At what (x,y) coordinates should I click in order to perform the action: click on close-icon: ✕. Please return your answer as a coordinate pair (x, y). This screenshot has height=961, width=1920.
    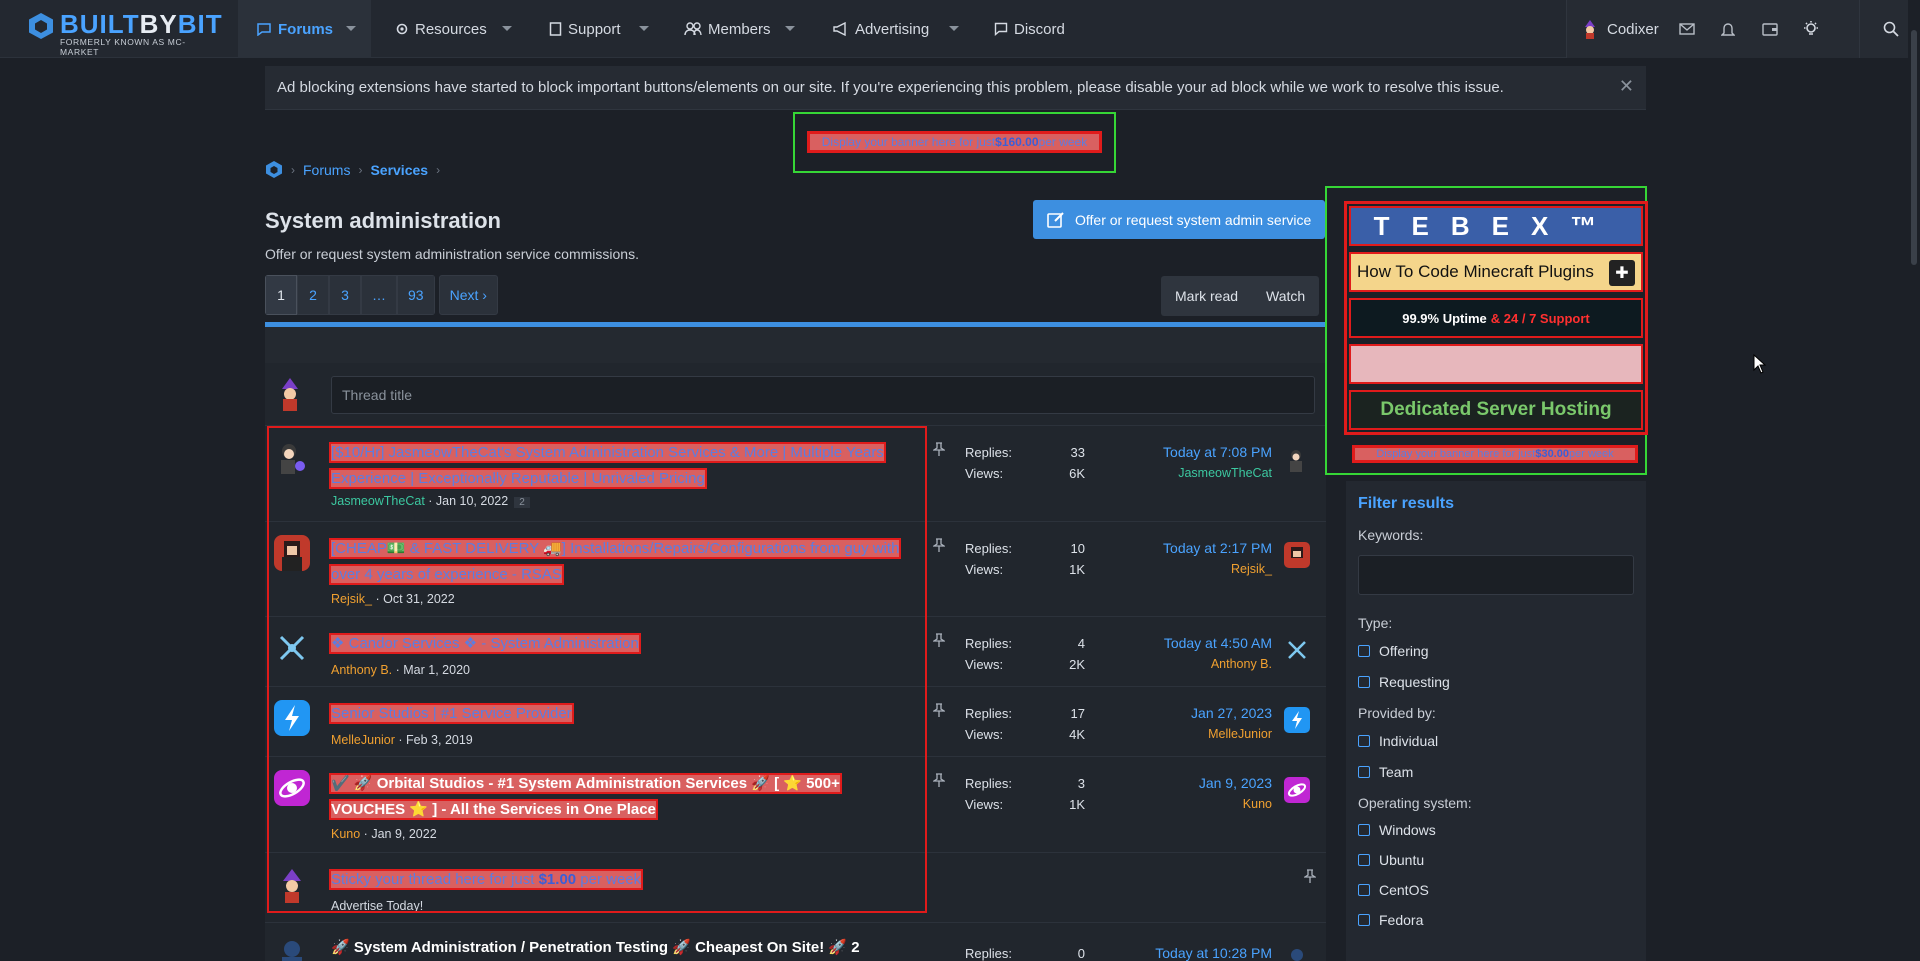
    Looking at the image, I should click on (1626, 86).